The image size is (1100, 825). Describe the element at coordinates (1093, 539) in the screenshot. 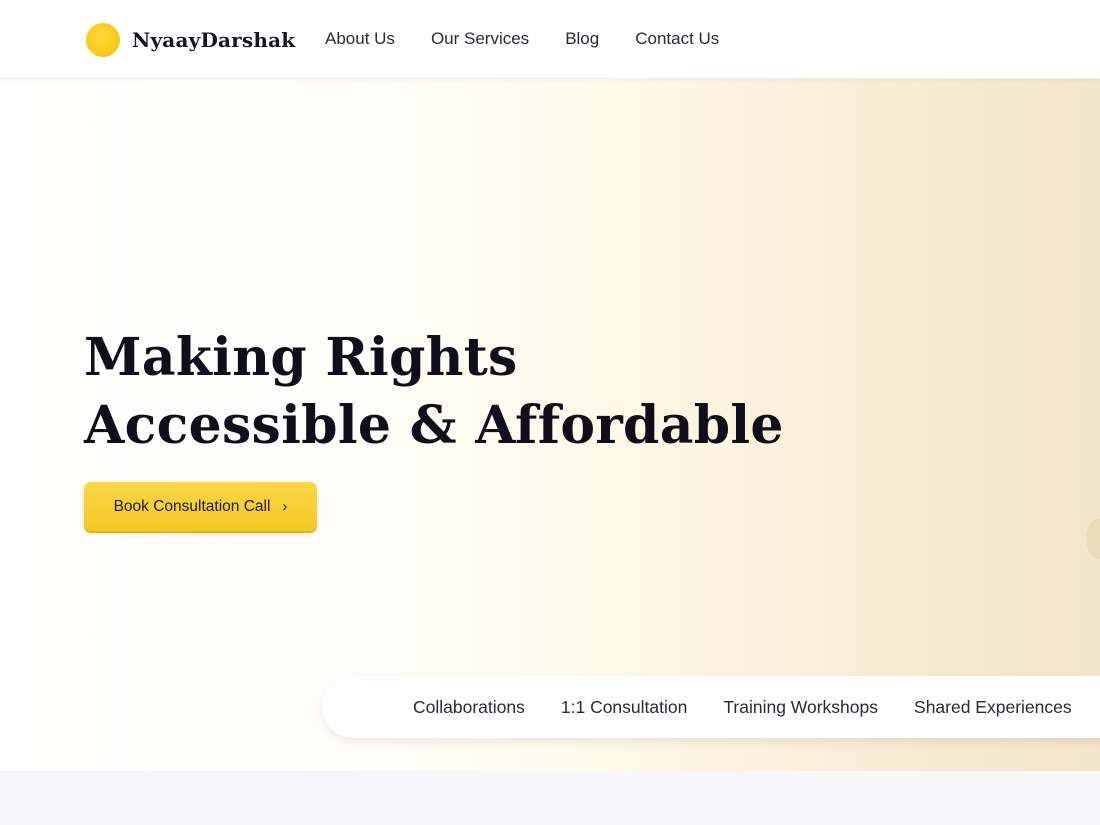

I see `hero-decoration` at that location.